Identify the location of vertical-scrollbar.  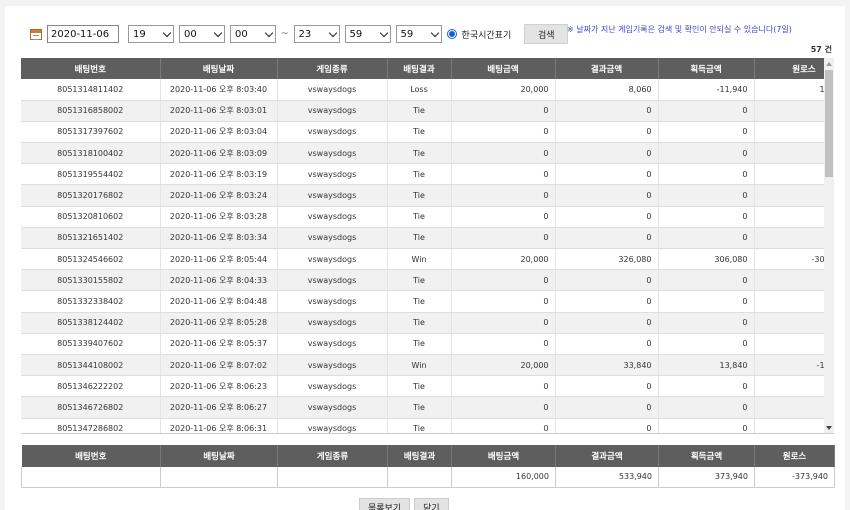
(829, 245).